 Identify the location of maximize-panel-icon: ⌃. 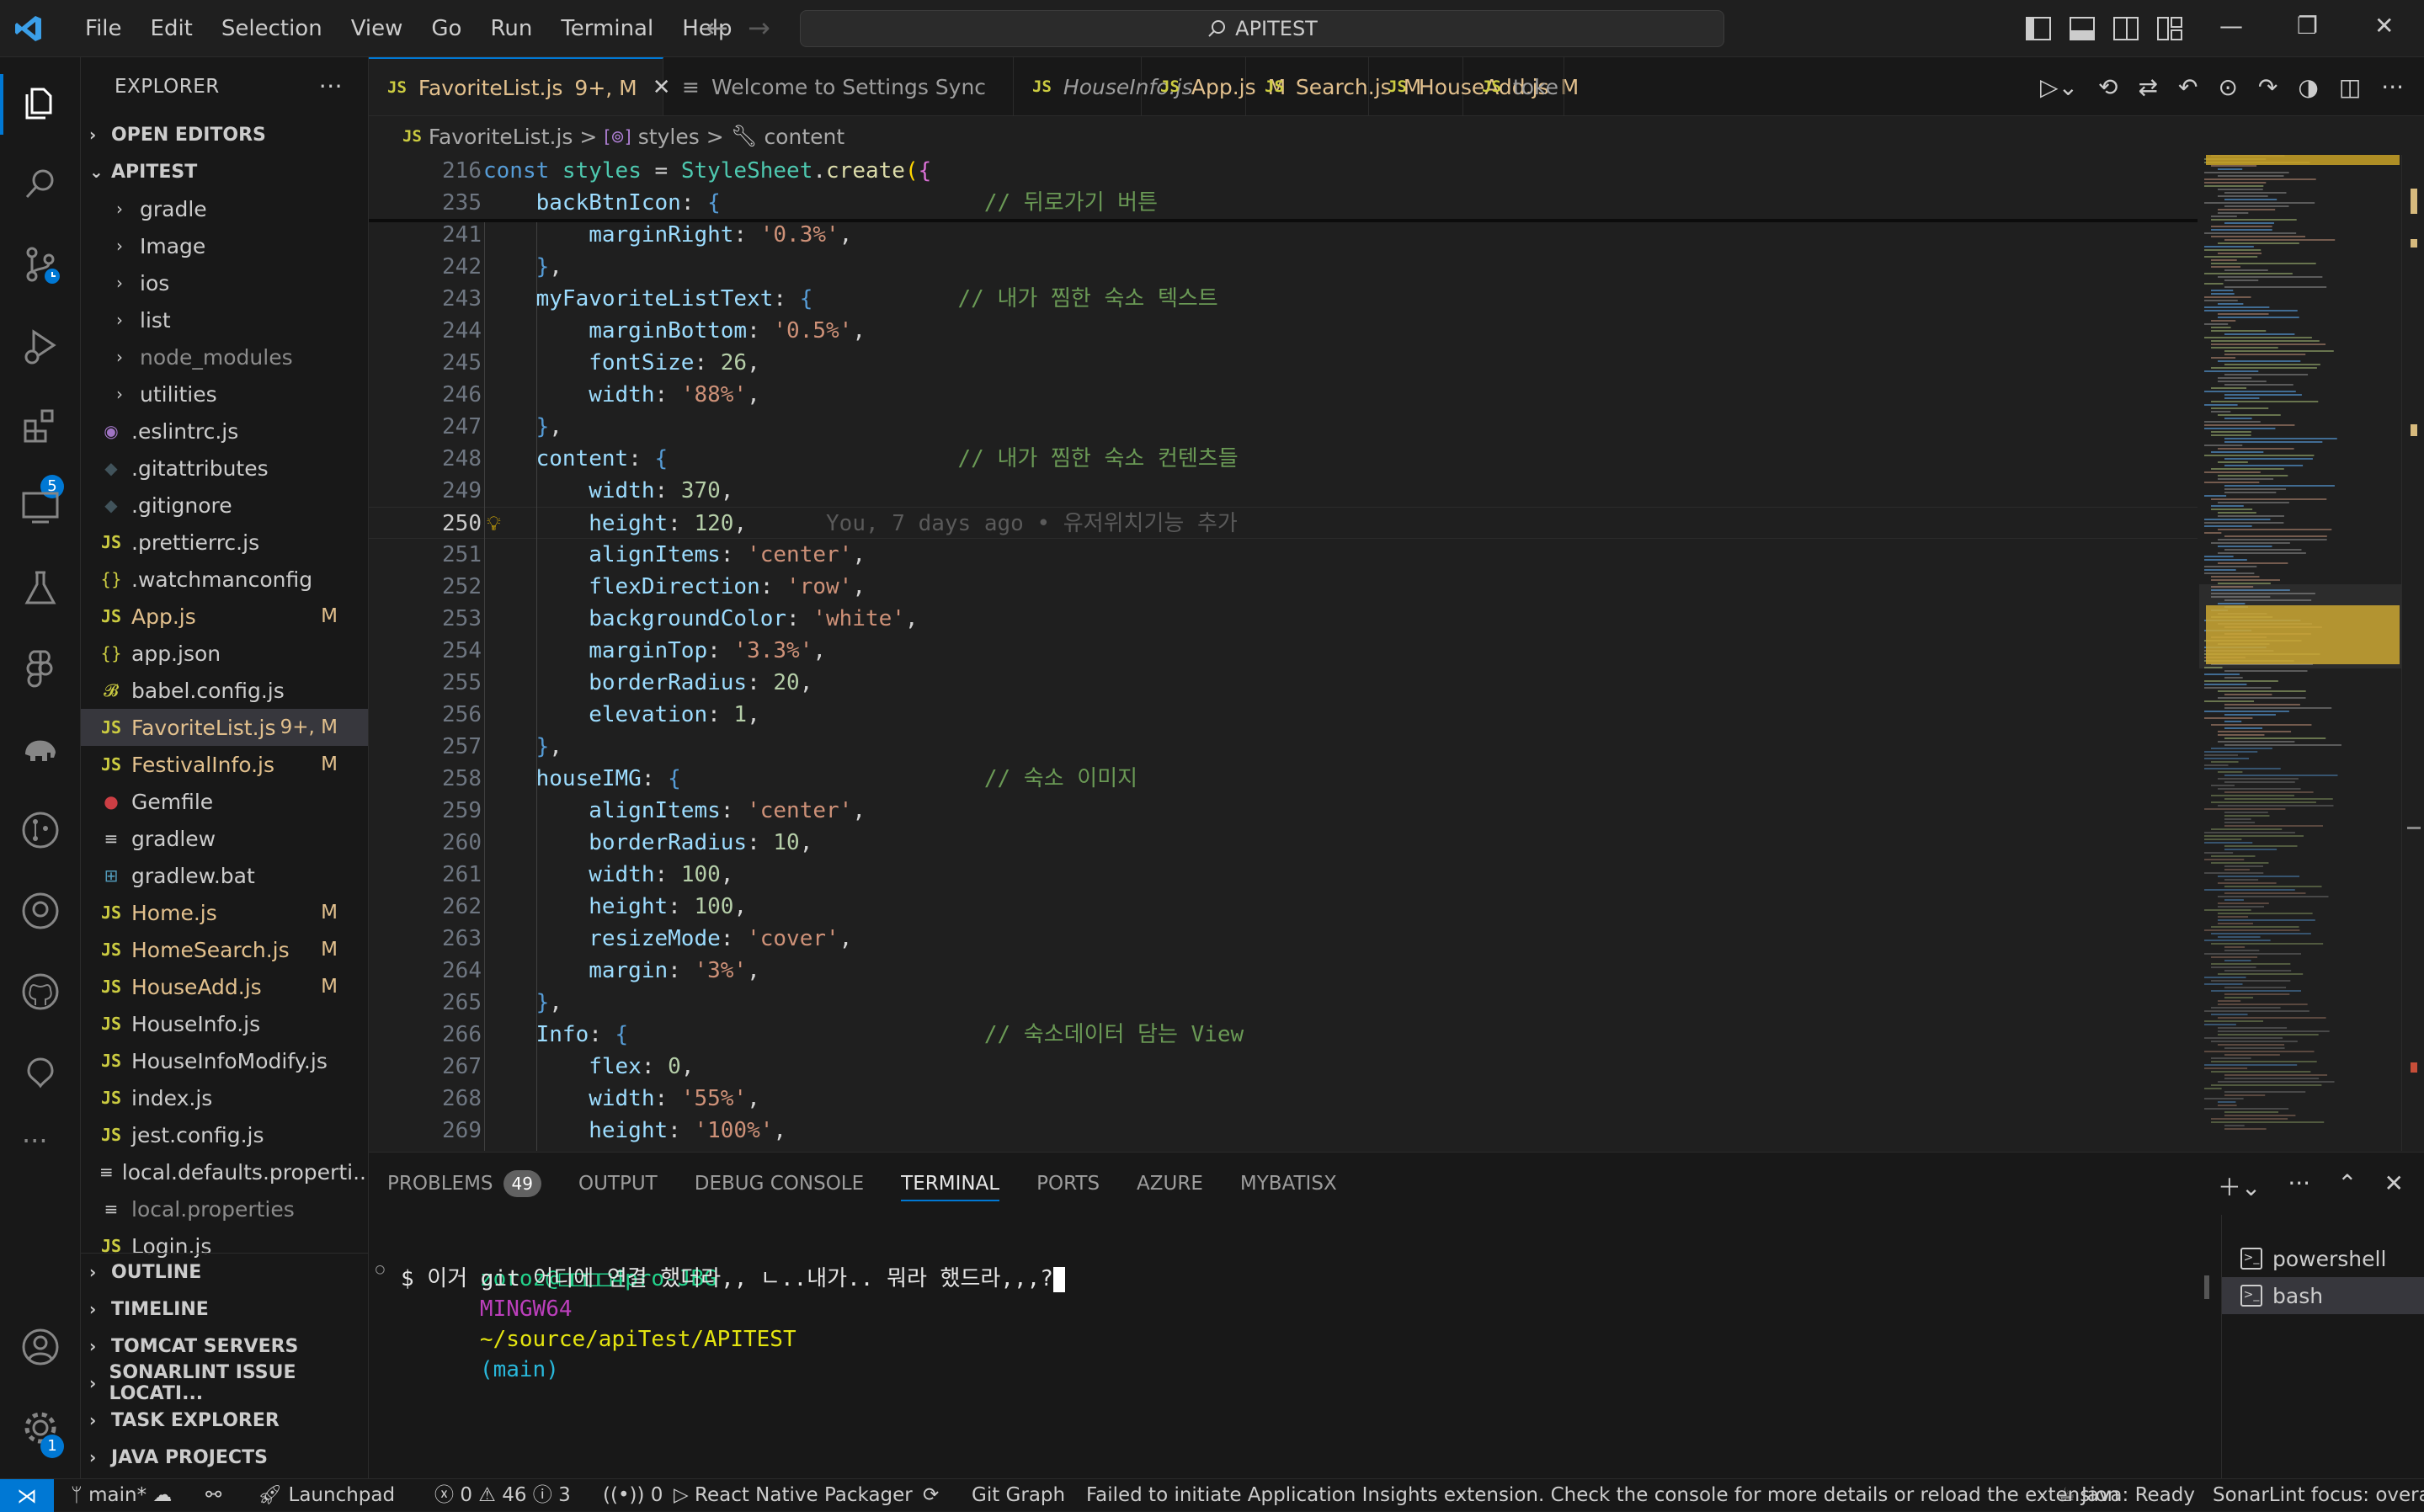
(2347, 1186).